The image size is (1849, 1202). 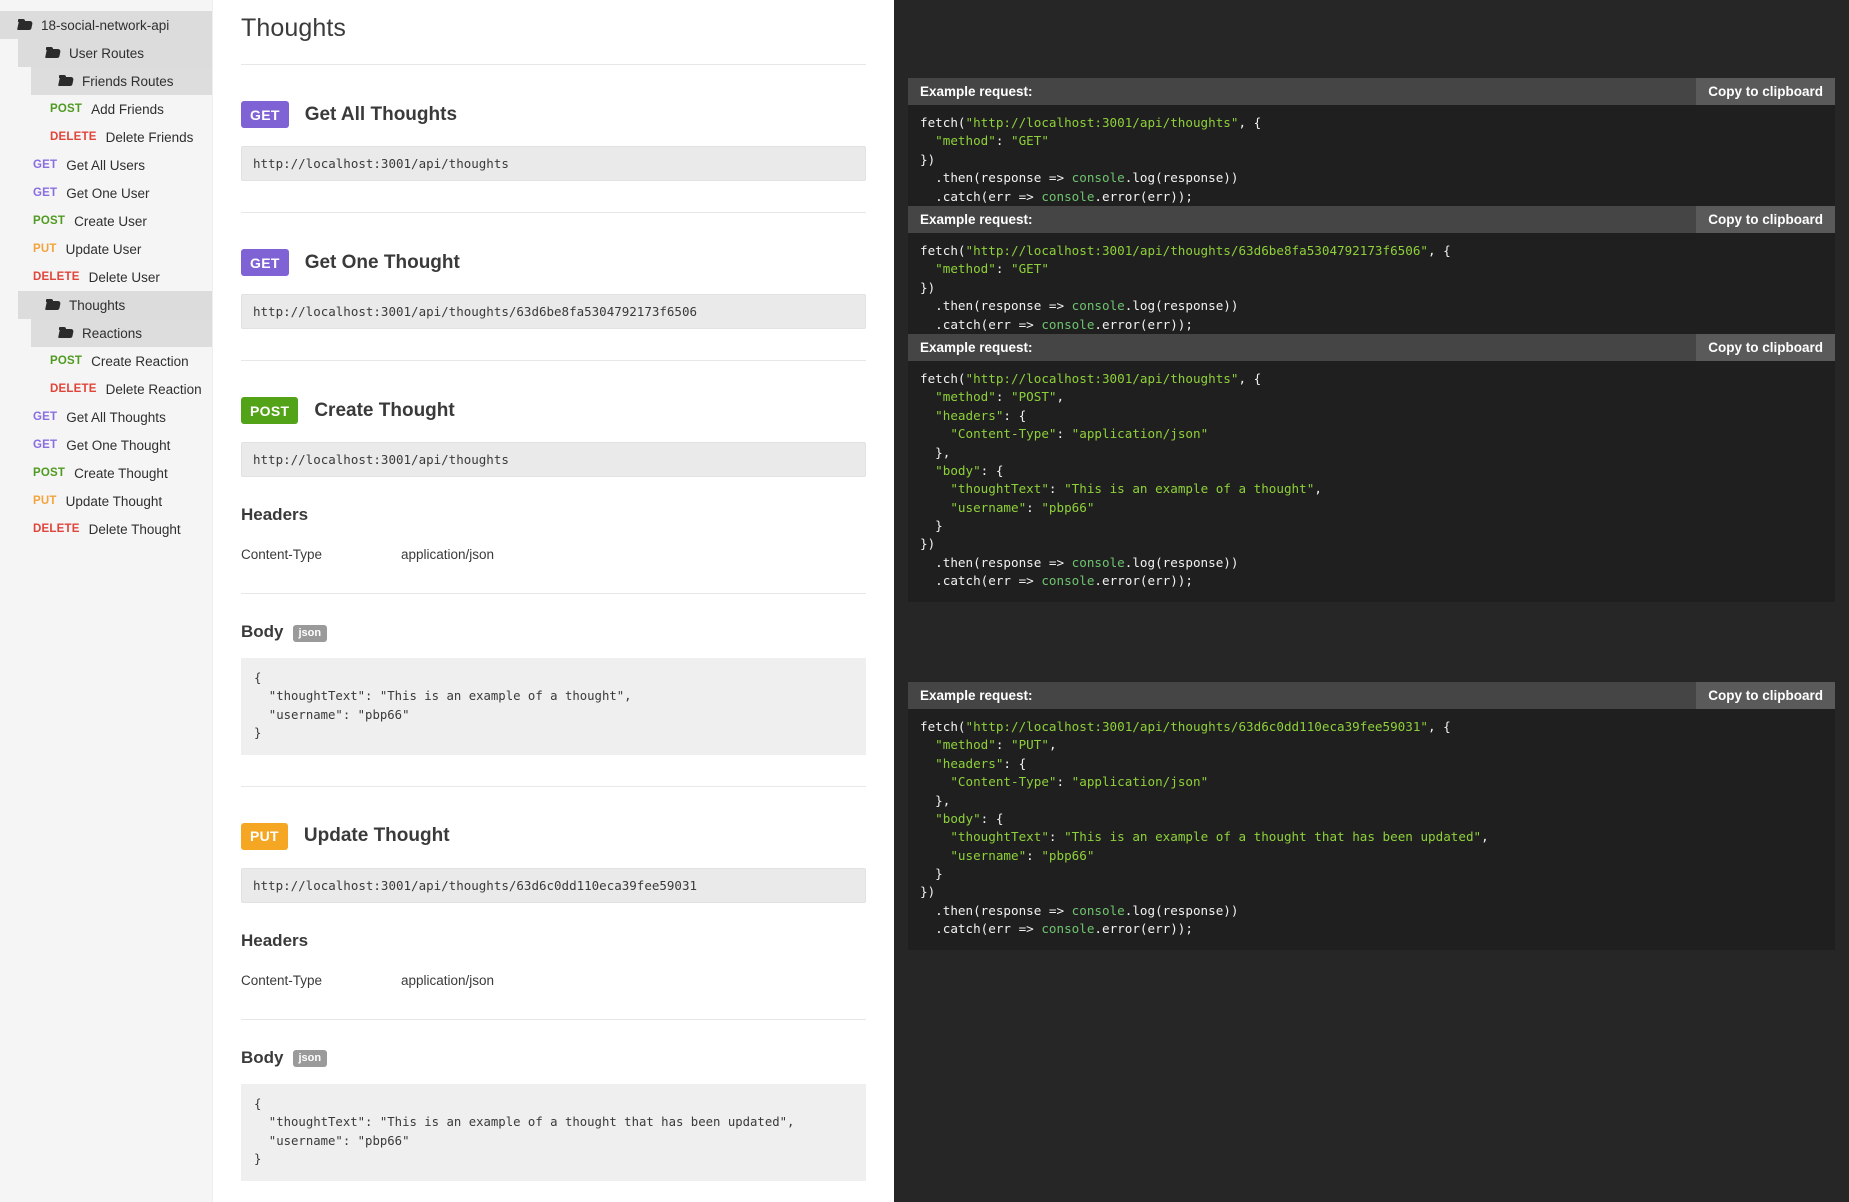 I want to click on sidebar-folder-label: 18-social-network-api, so click(x=105, y=25).